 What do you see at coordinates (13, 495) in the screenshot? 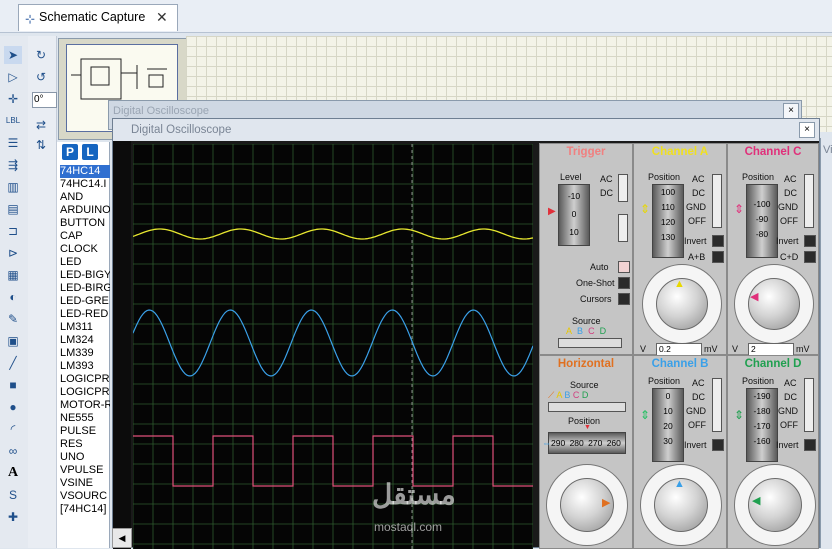
I see `symbol-icon: S` at bounding box center [13, 495].